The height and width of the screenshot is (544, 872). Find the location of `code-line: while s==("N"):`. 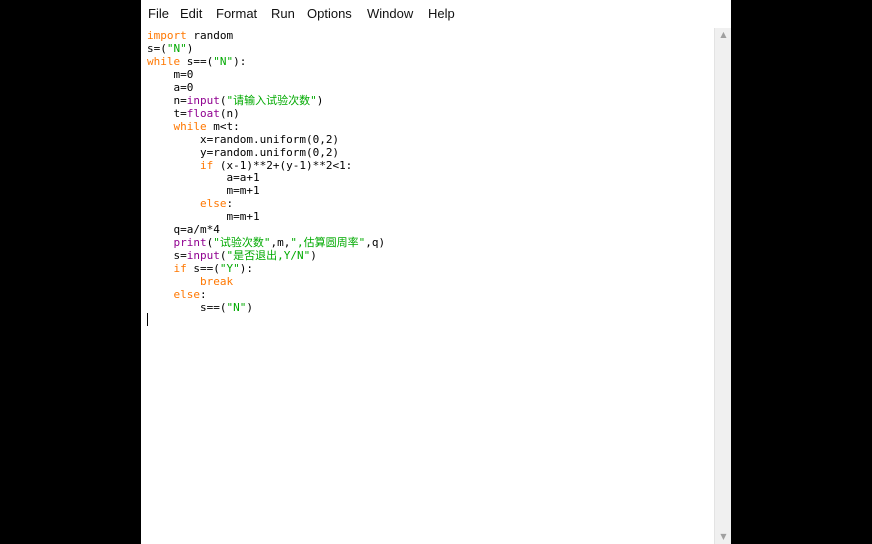

code-line: while s==("N"): is located at coordinates (196, 61).